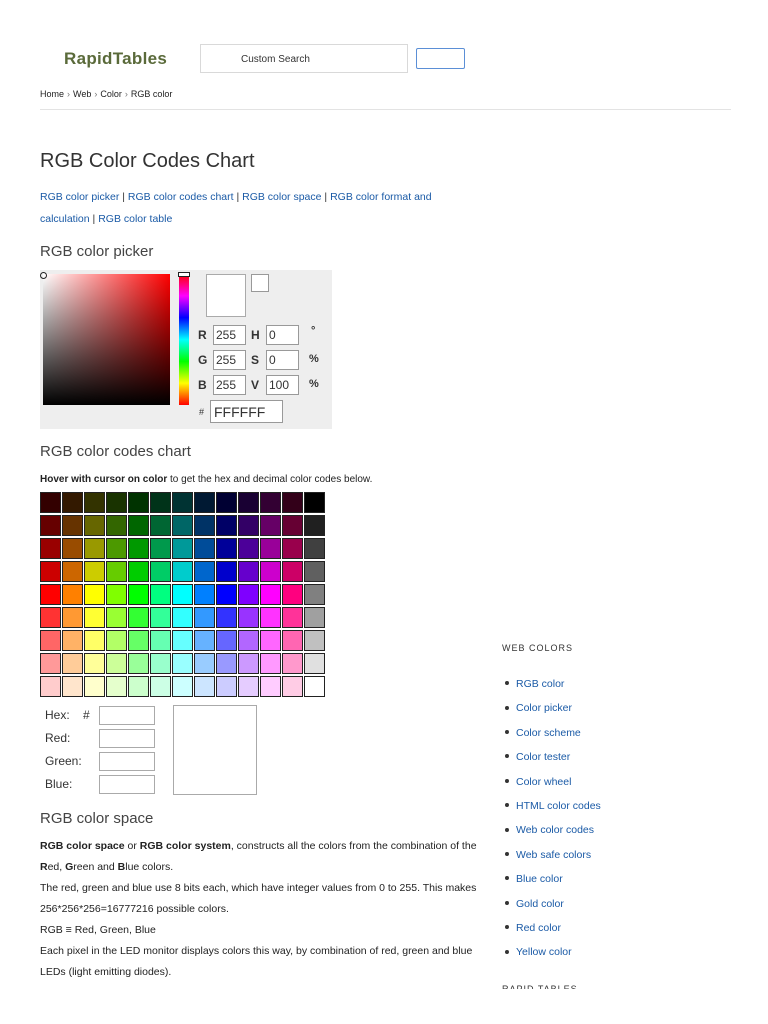 This screenshot has height=1024, width=768. I want to click on hex-input, so click(246, 411).